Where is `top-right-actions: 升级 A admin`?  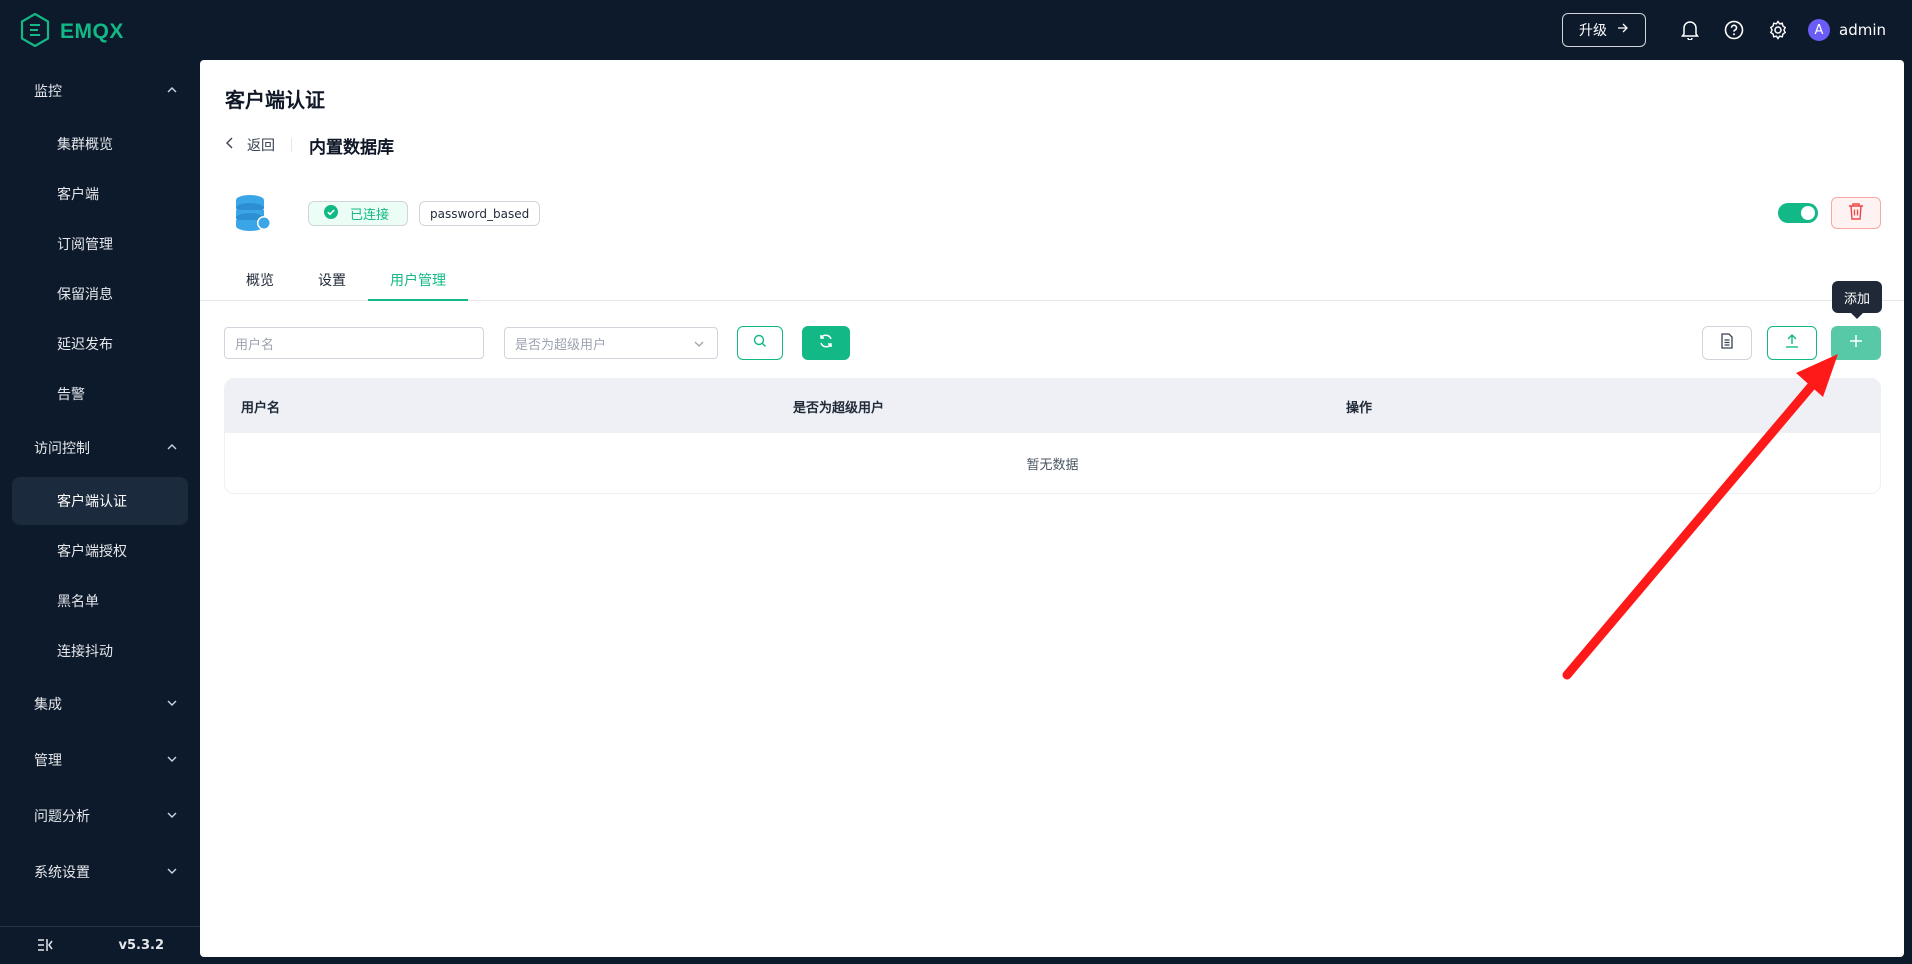
top-right-actions: 升级 A admin is located at coordinates (1724, 30).